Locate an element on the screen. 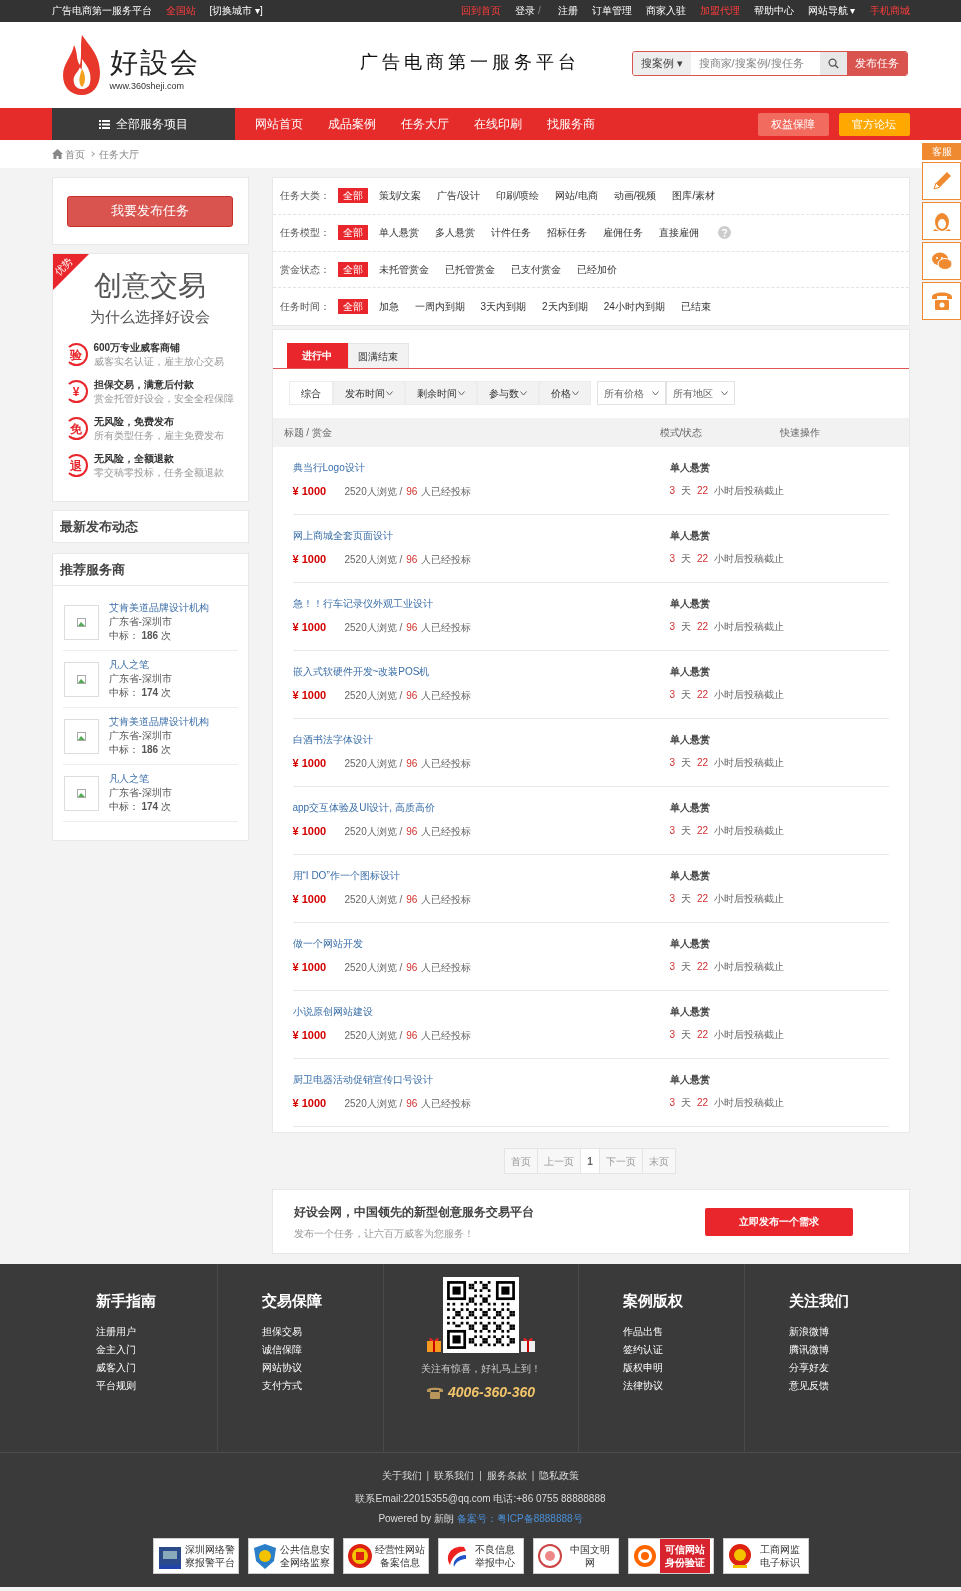 The image size is (961, 1591). top-link: 回到首页 is located at coordinates (480, 11).